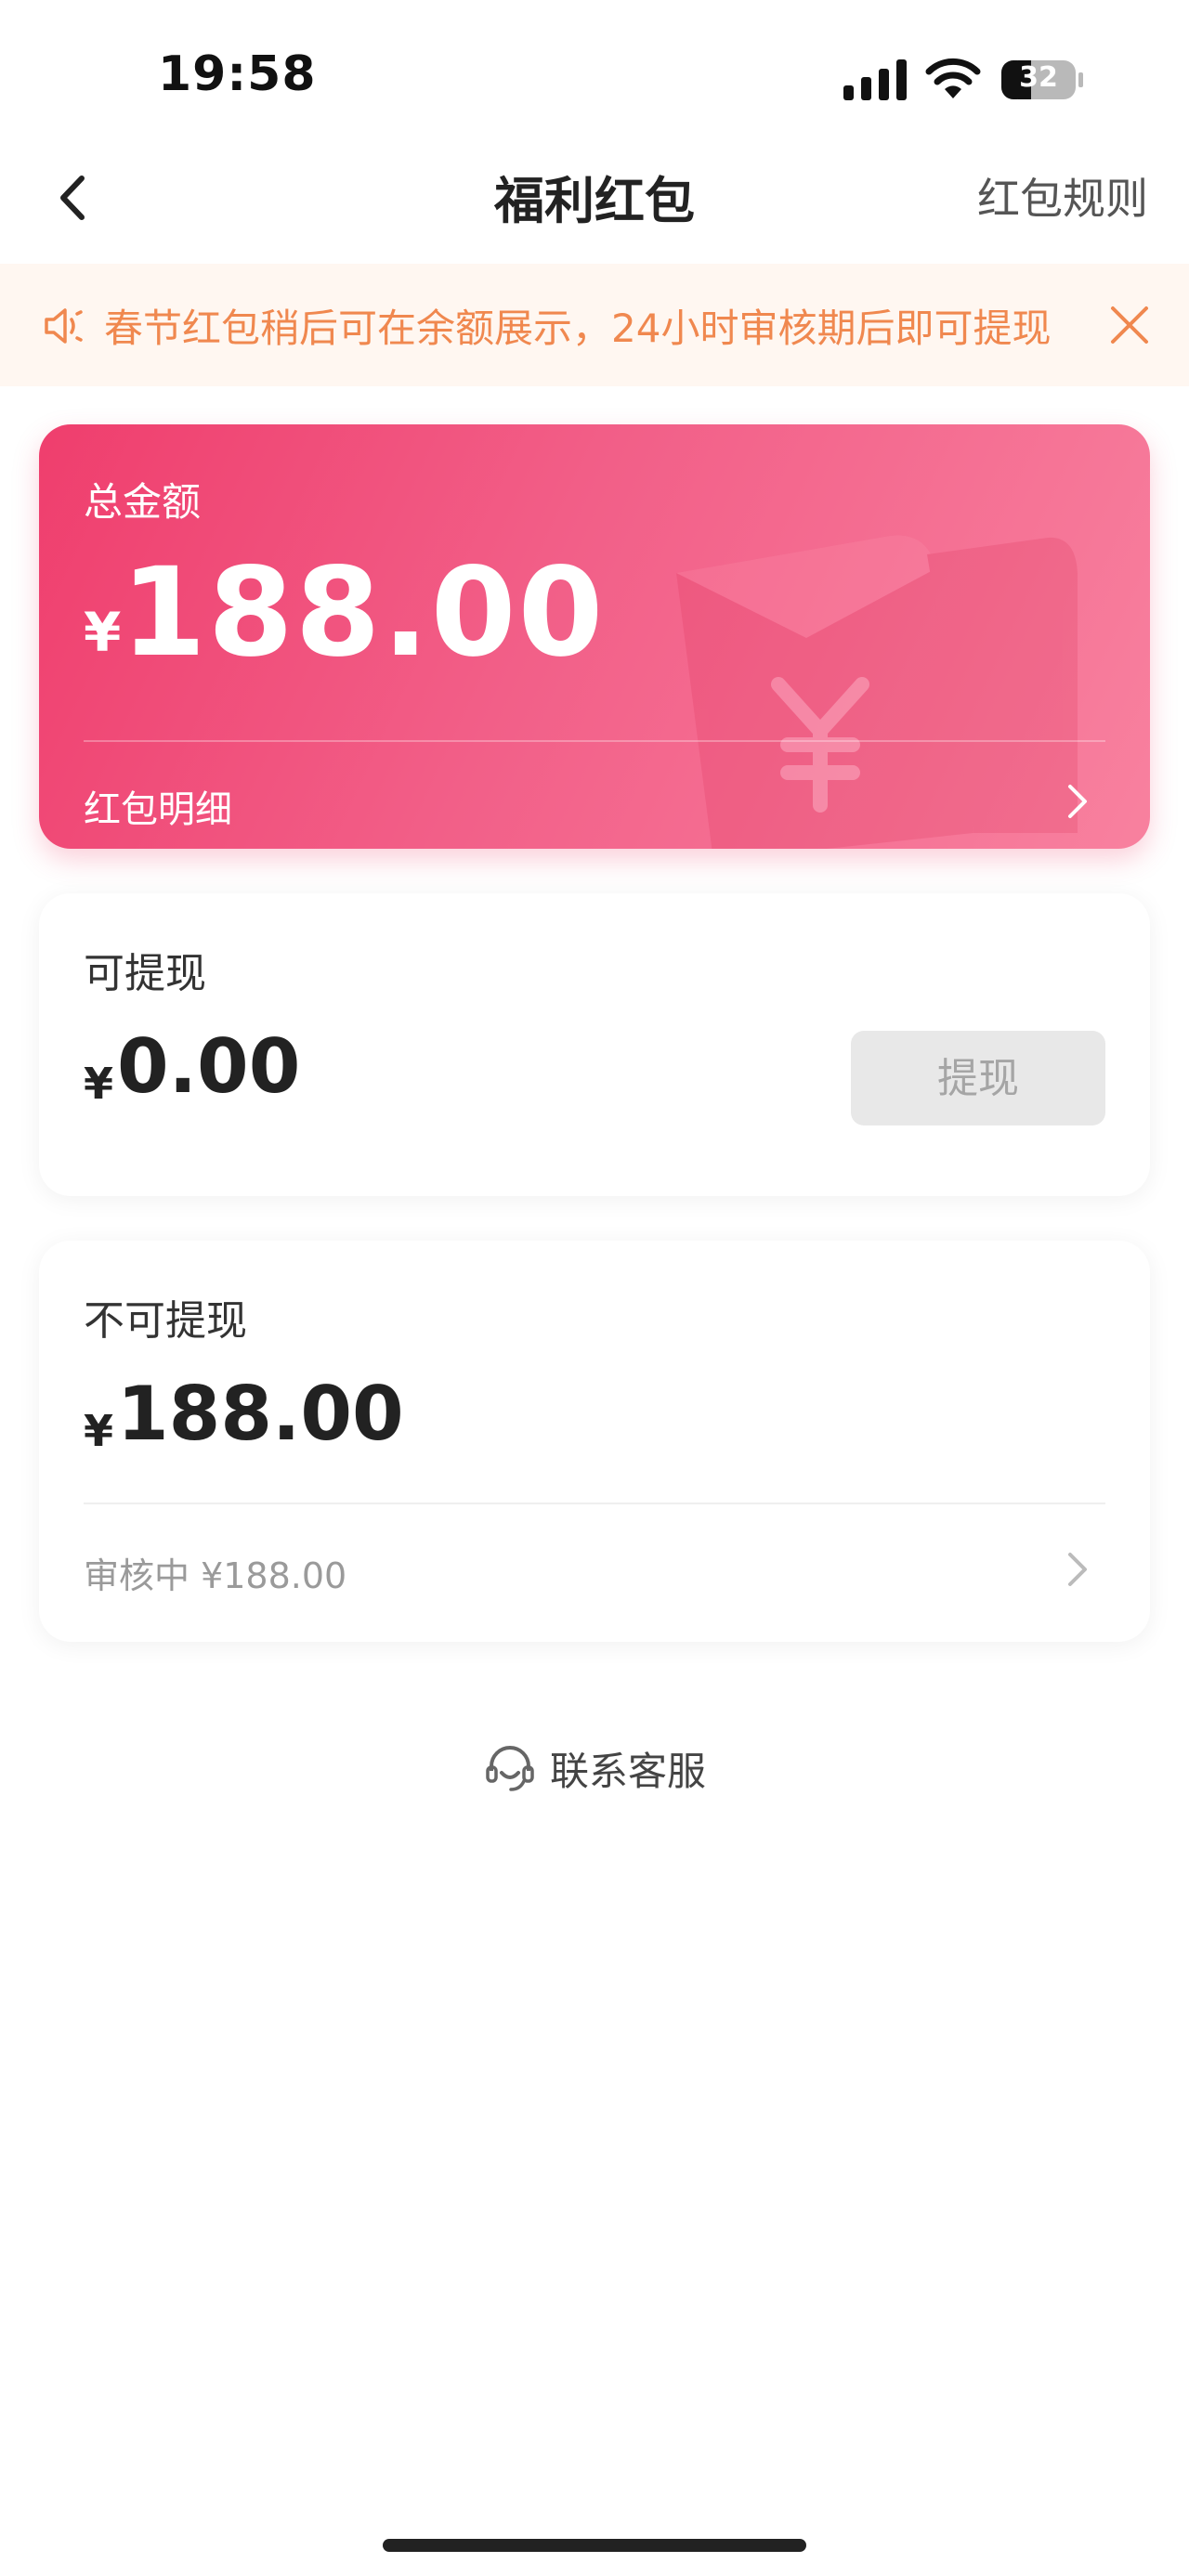  I want to click on navbar: 福利红包 红包规则, so click(594, 202).